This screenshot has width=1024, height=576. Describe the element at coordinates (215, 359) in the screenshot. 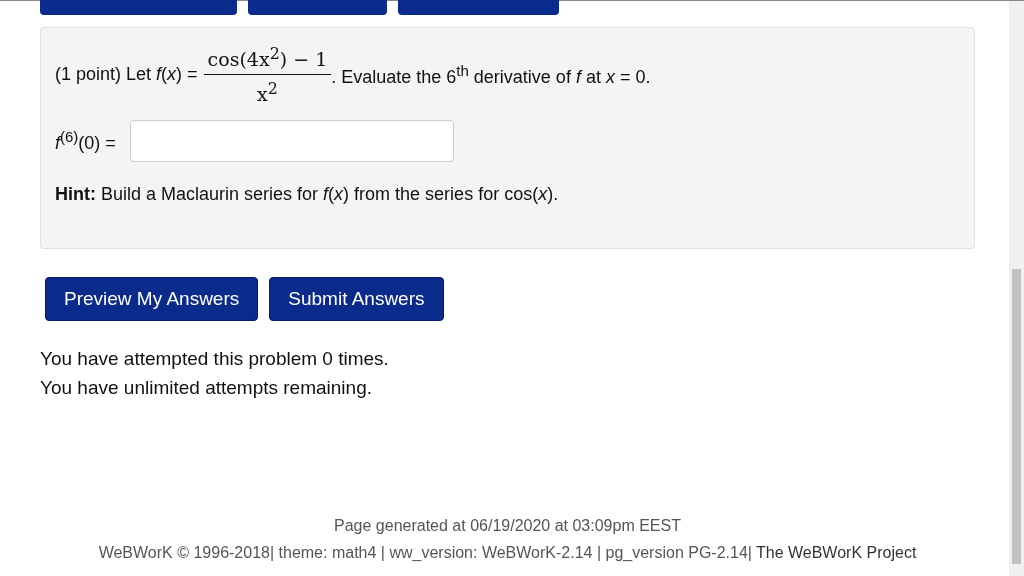

I see `attempts-message: You have attempted this problem 0 times.` at that location.